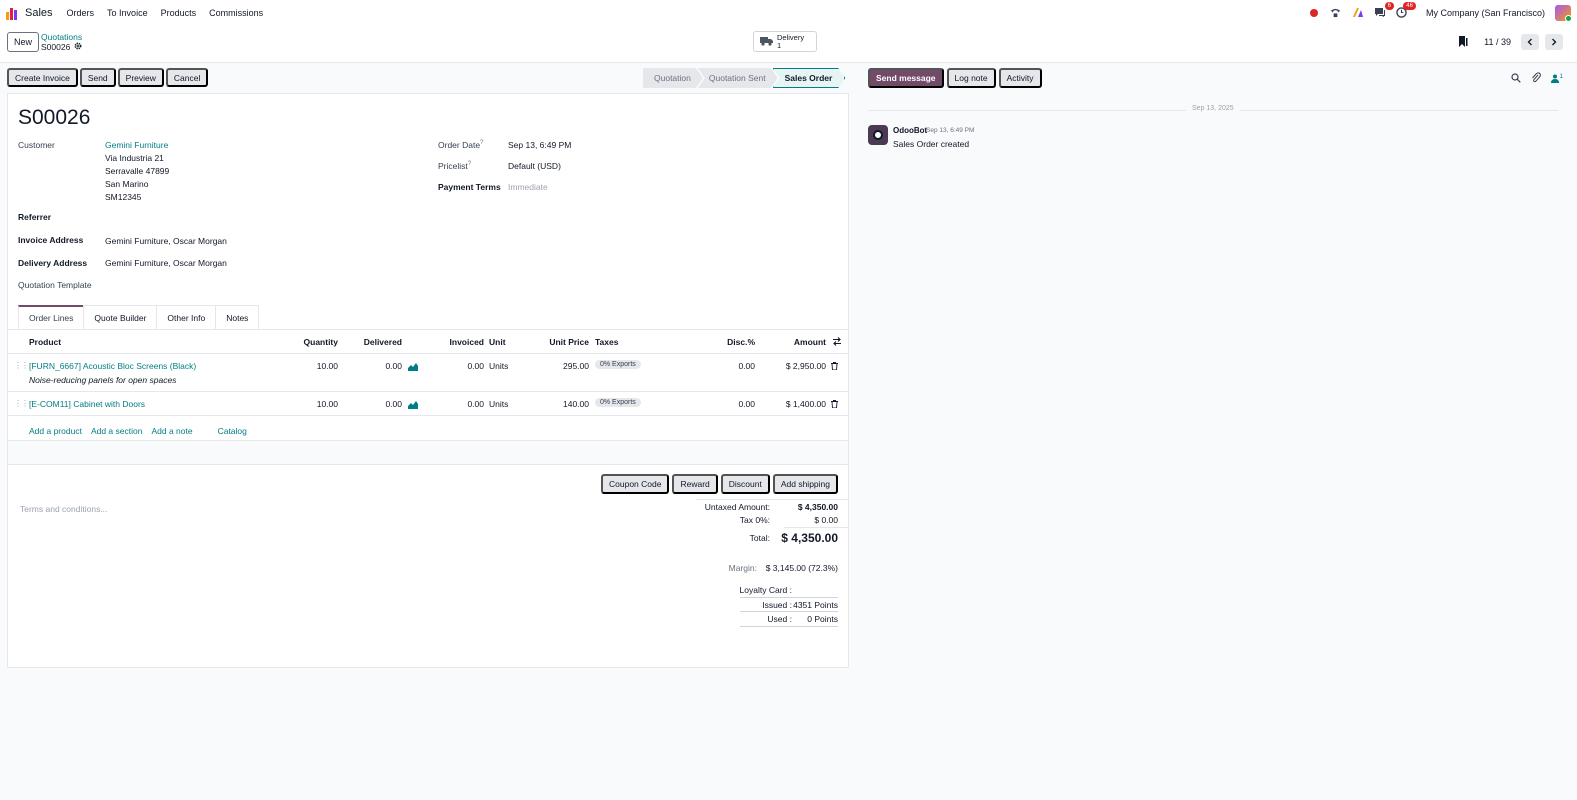 This screenshot has width=1577, height=800. I want to click on company-switcher: My Company (San Francisco), so click(1485, 13).